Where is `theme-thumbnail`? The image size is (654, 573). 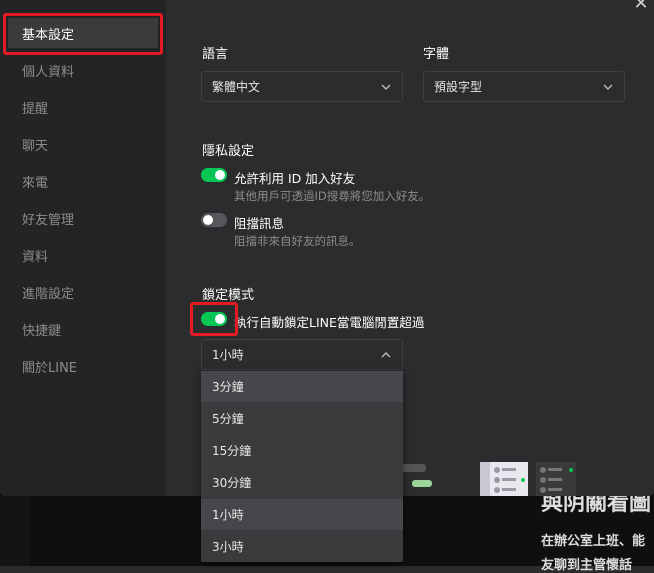 theme-thumbnail is located at coordinates (415, 475).